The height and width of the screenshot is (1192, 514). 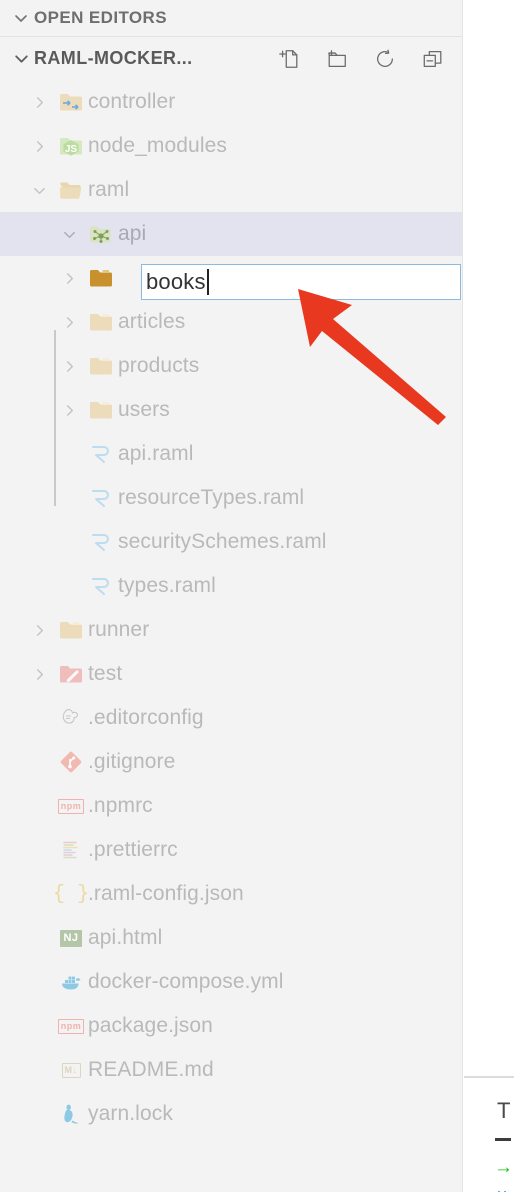 I want to click on section-title-open-editors: OPEN EDITORS, so click(x=100, y=17).